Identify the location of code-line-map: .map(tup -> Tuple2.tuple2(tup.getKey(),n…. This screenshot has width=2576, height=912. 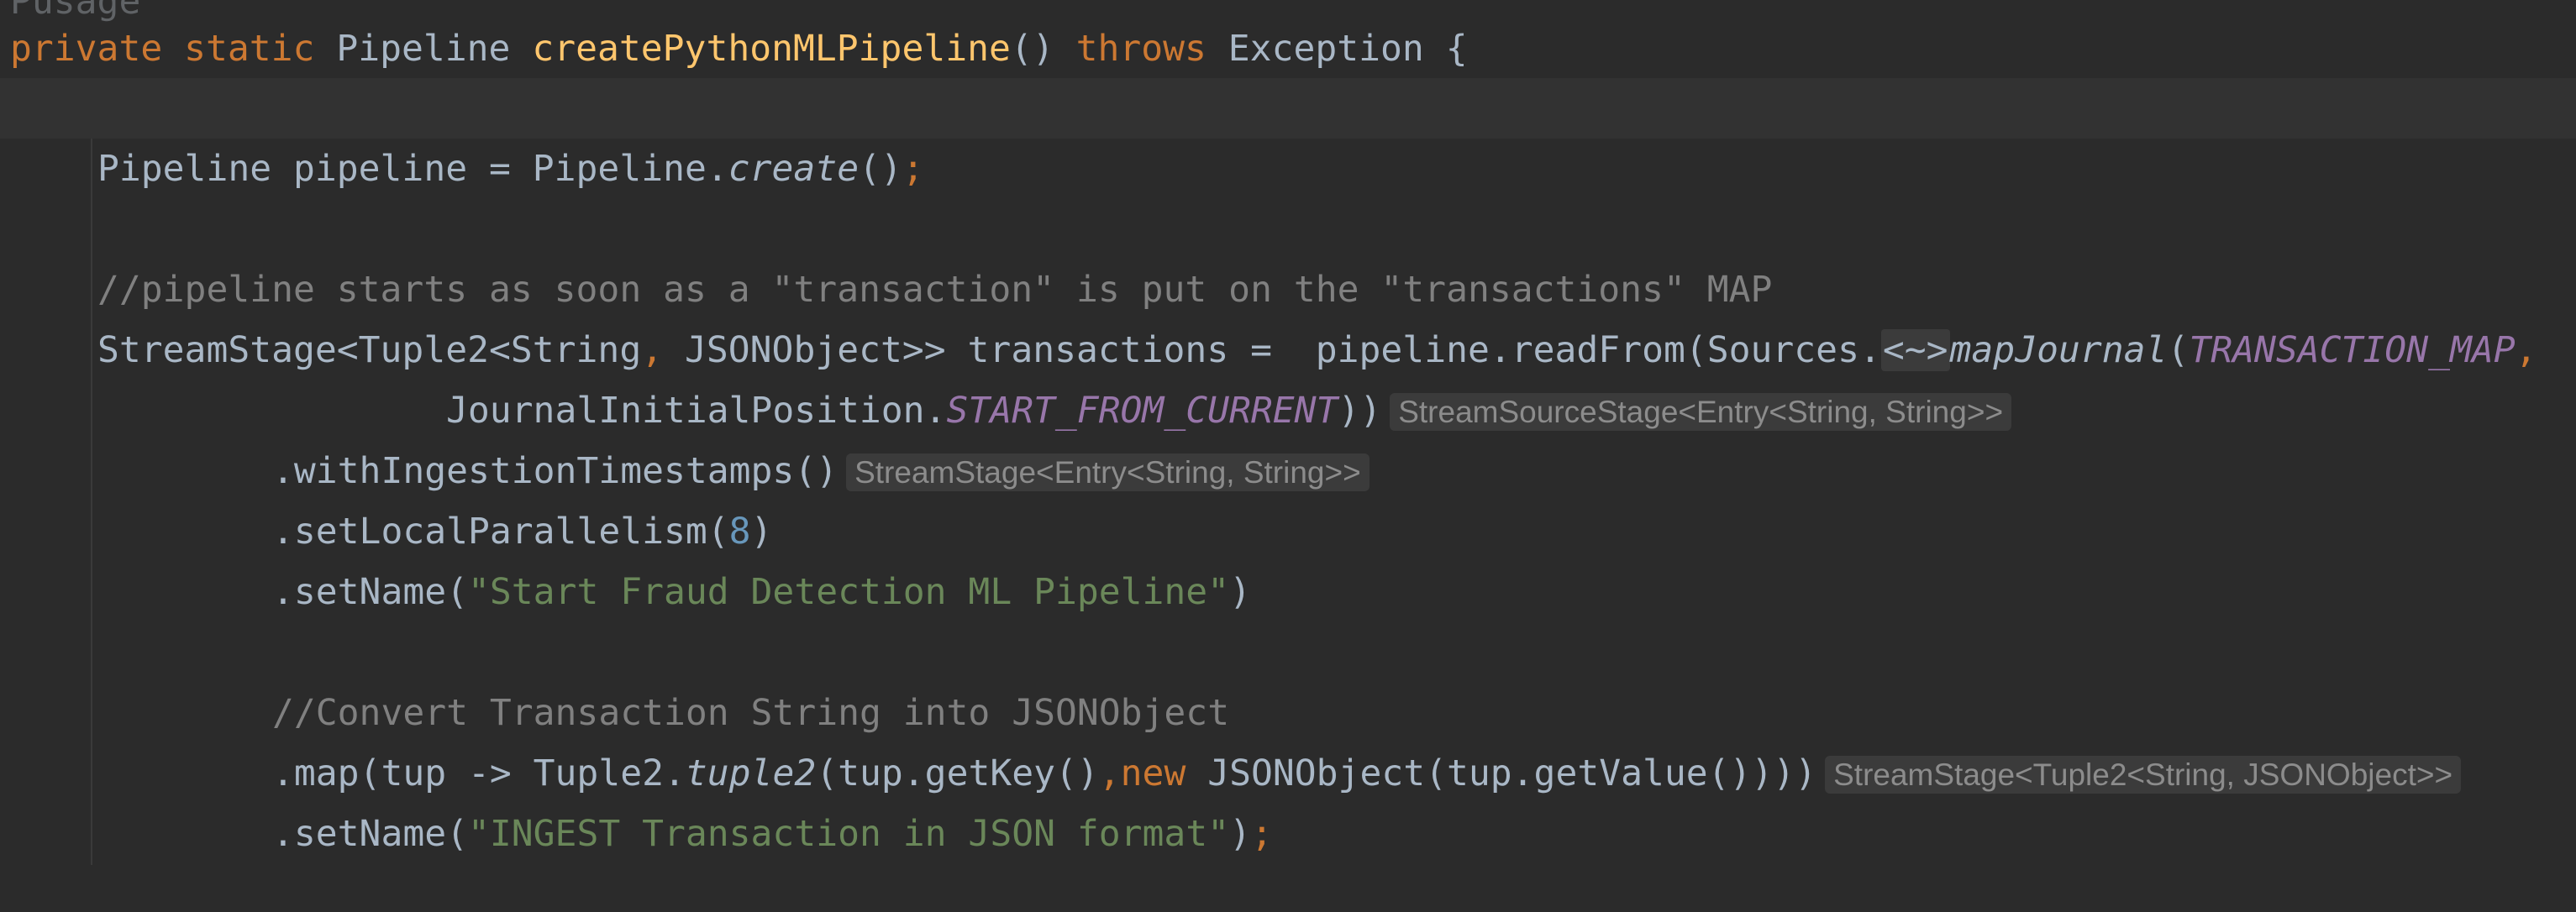
(1367, 773).